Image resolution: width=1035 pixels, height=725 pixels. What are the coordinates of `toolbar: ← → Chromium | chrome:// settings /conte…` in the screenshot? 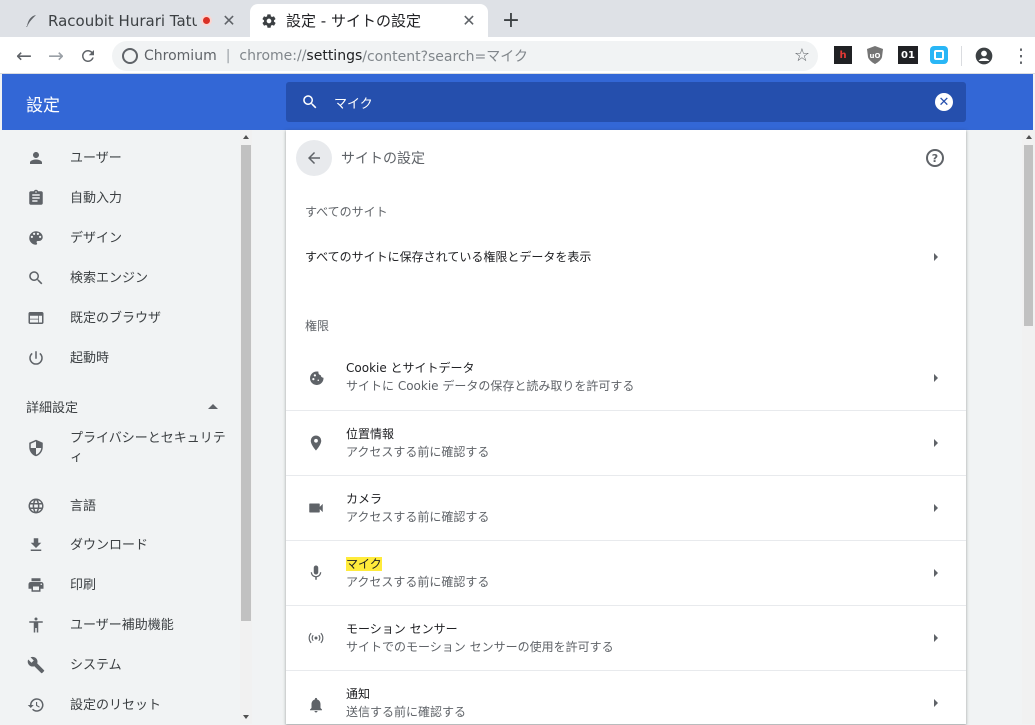 It's located at (517, 55).